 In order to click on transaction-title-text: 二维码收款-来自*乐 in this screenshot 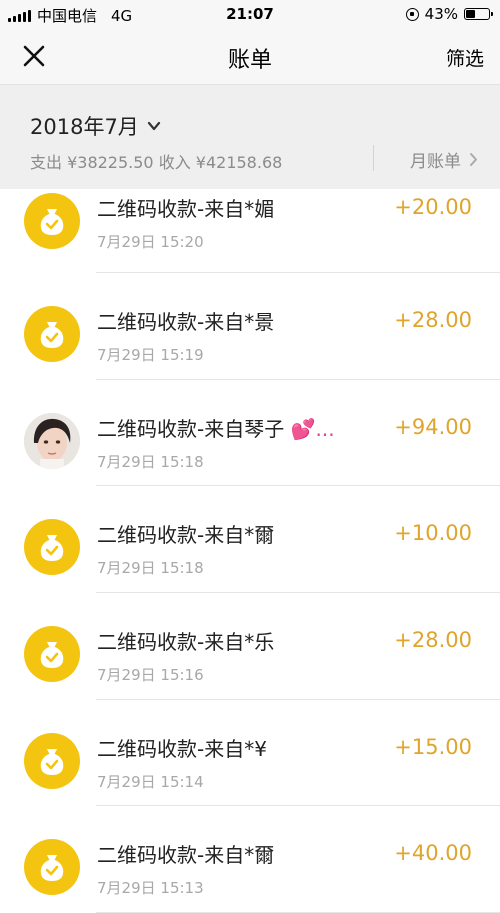, I will do `click(186, 642)`.